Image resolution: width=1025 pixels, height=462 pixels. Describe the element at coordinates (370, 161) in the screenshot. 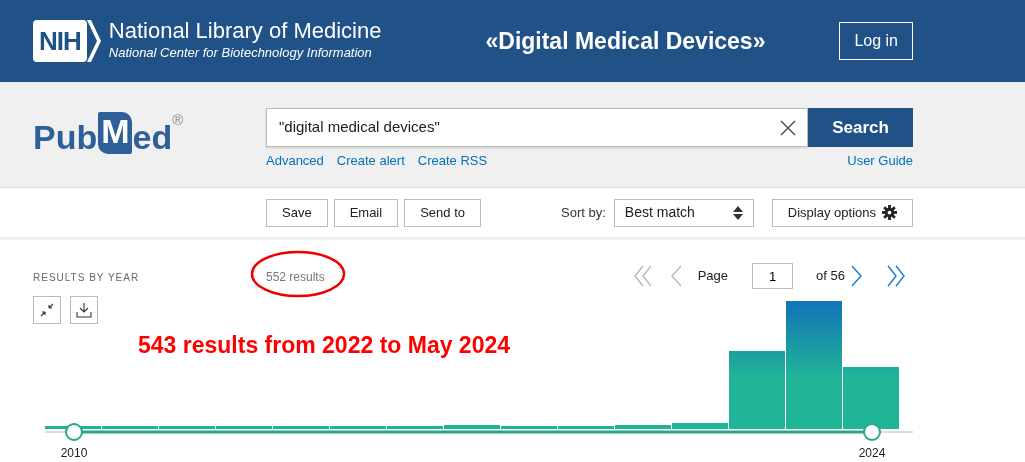

I see `search-link: Create alert` at that location.